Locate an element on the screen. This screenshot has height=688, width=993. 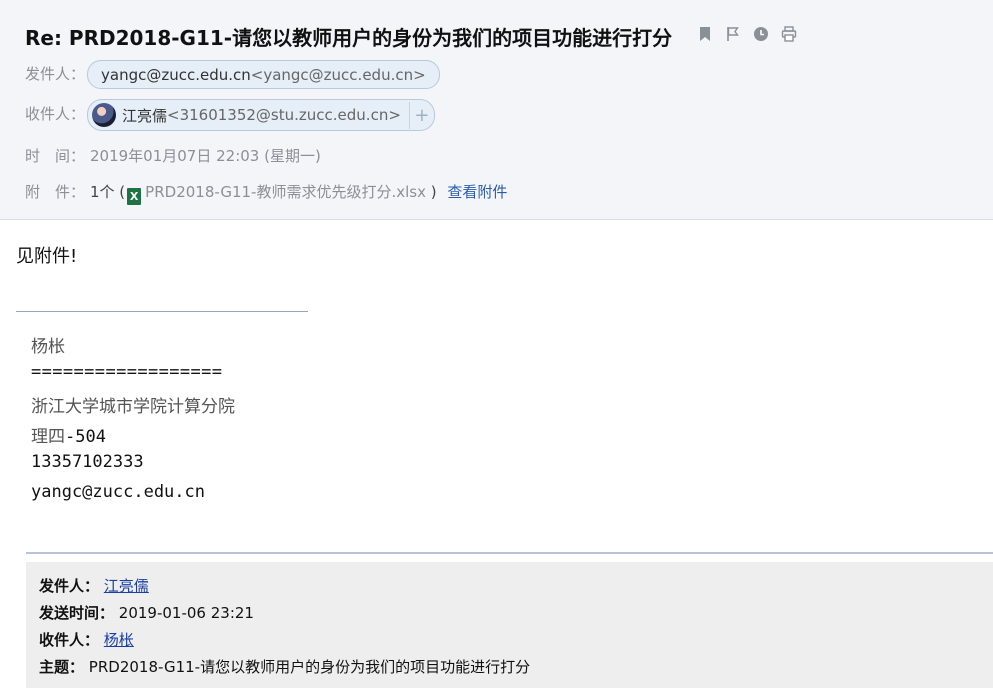
signature-room: 理四-504 is located at coordinates (68, 434).